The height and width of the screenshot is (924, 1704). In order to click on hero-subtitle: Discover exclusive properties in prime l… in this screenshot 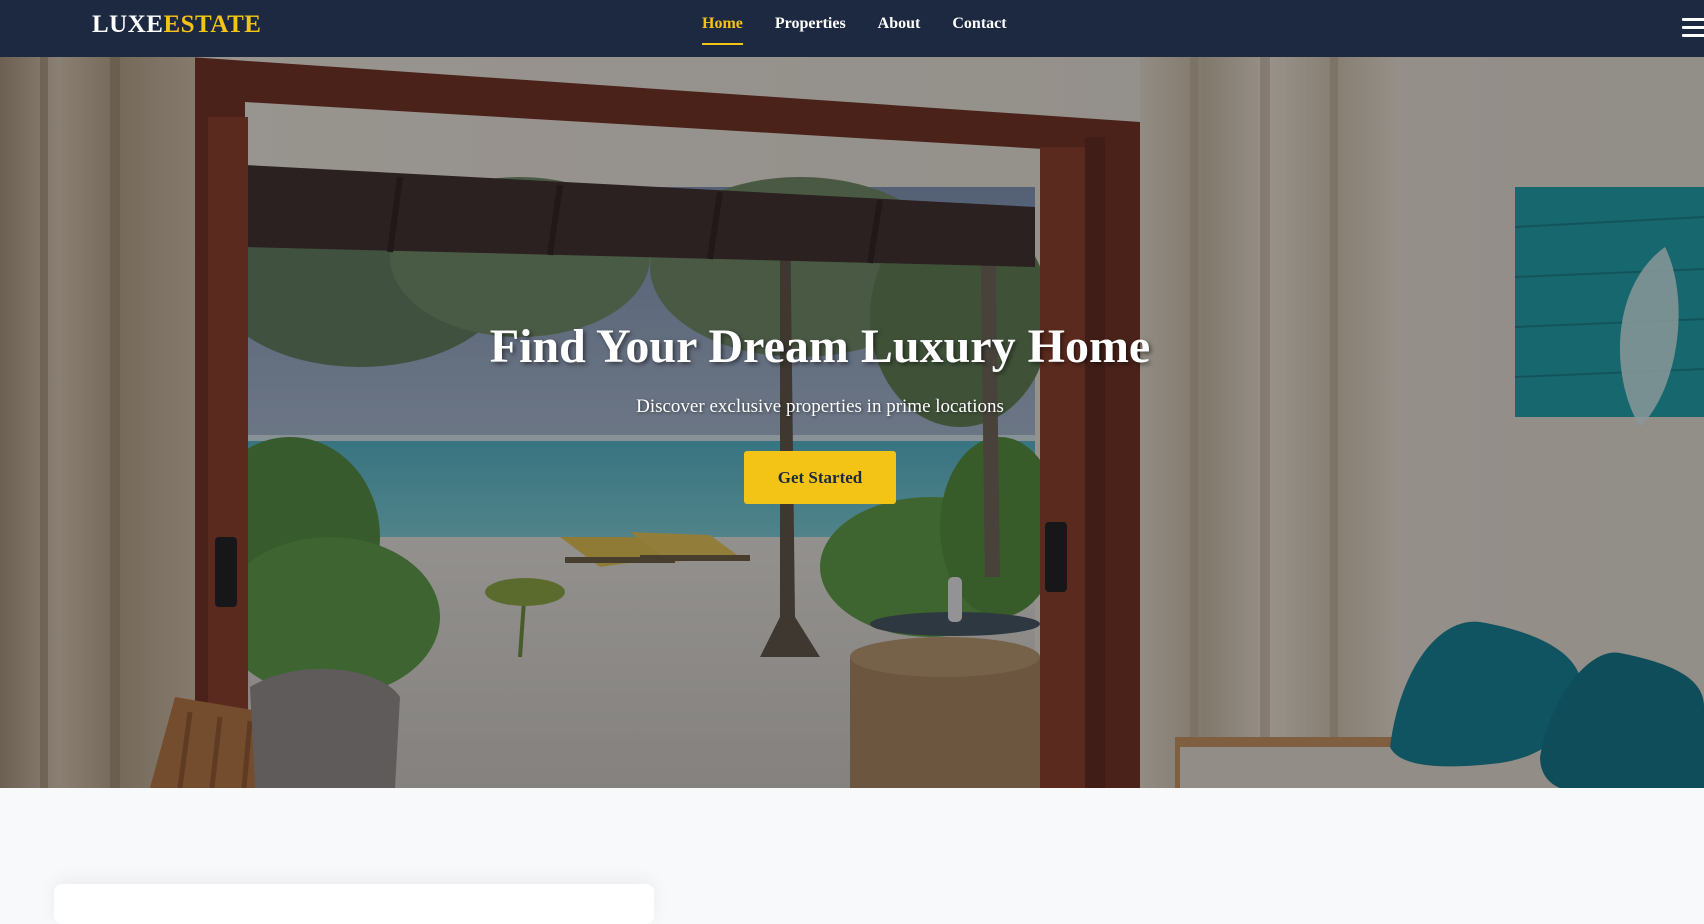, I will do `click(820, 406)`.